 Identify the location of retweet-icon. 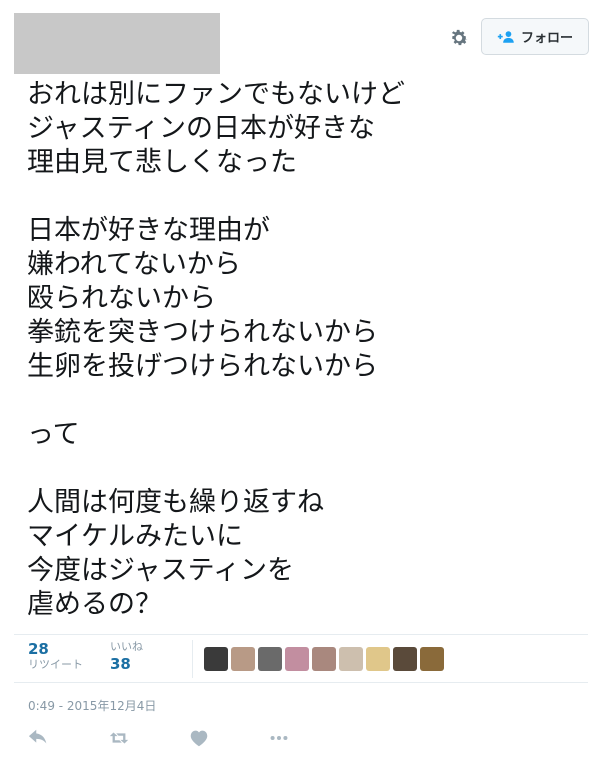
(119, 738).